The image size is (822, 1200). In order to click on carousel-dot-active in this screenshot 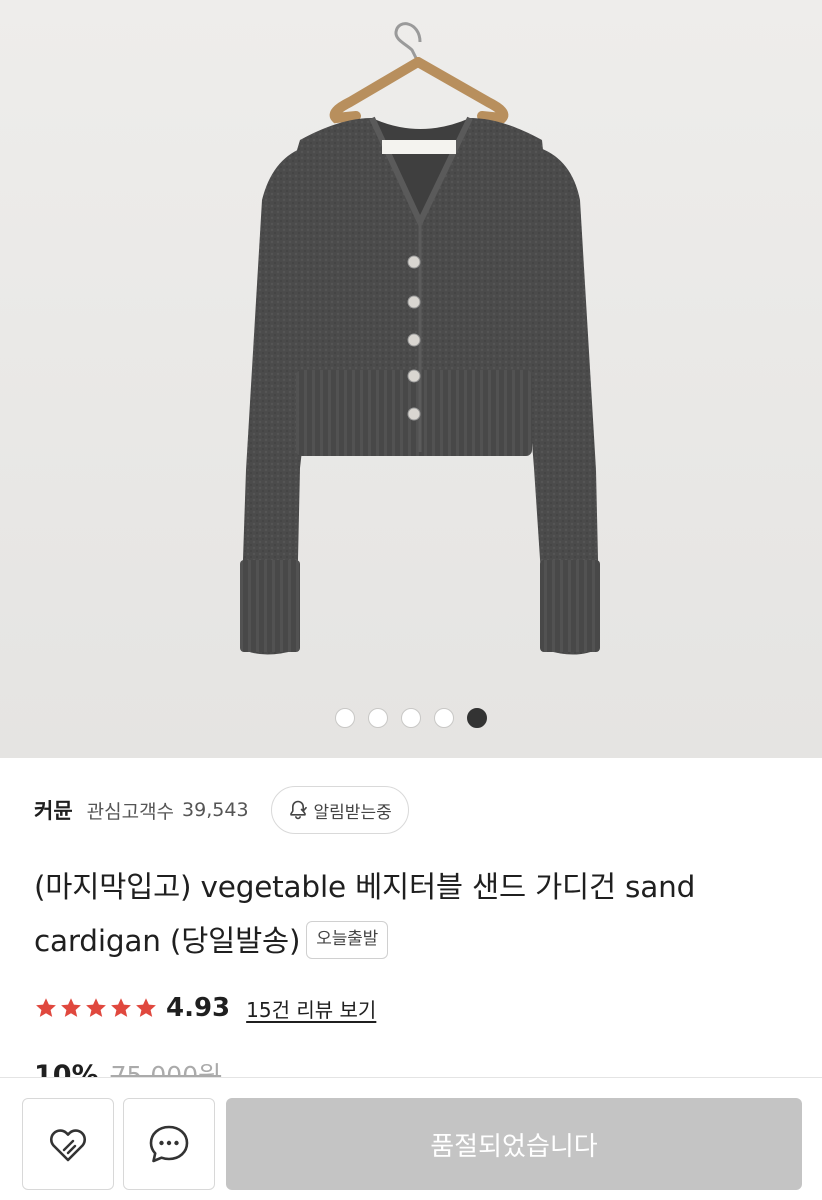, I will do `click(477, 718)`.